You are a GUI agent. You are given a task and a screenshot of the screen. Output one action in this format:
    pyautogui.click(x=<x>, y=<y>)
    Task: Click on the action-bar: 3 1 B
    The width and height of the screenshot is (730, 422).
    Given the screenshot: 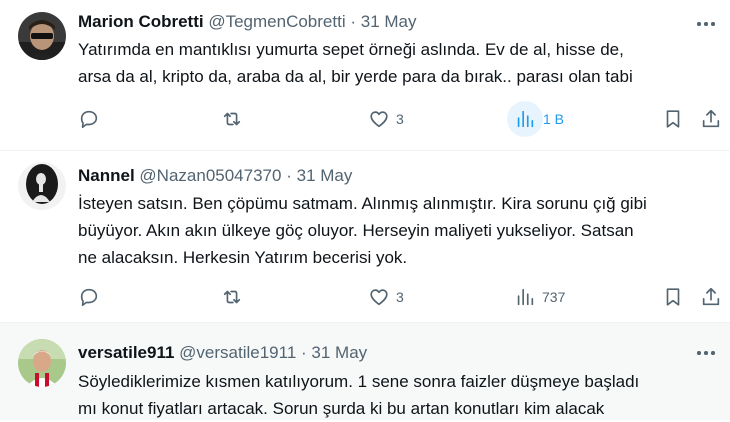 What is the action you would take?
    pyautogui.click(x=402, y=119)
    